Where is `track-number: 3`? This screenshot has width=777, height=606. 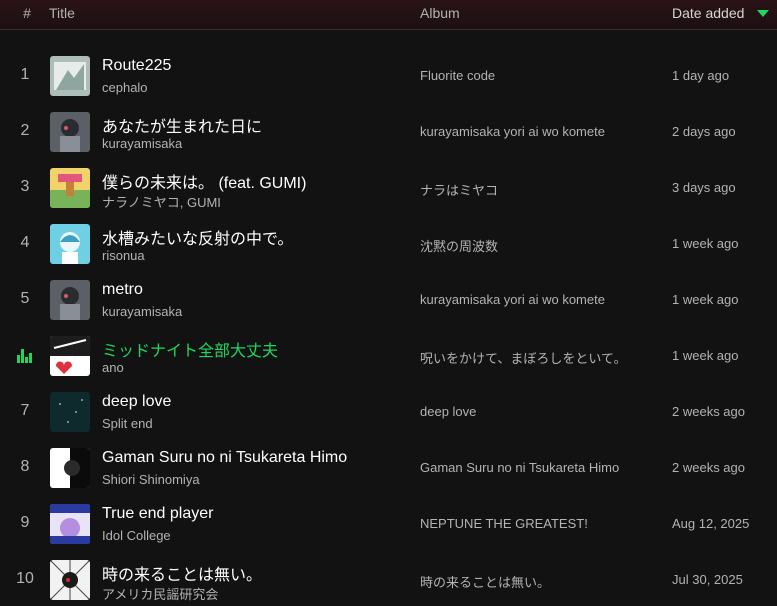
track-number: 3 is located at coordinates (25, 186).